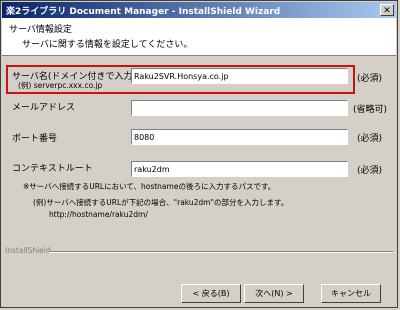 Image resolution: width=400 pixels, height=310 pixels. I want to click on port-input, so click(239, 137).